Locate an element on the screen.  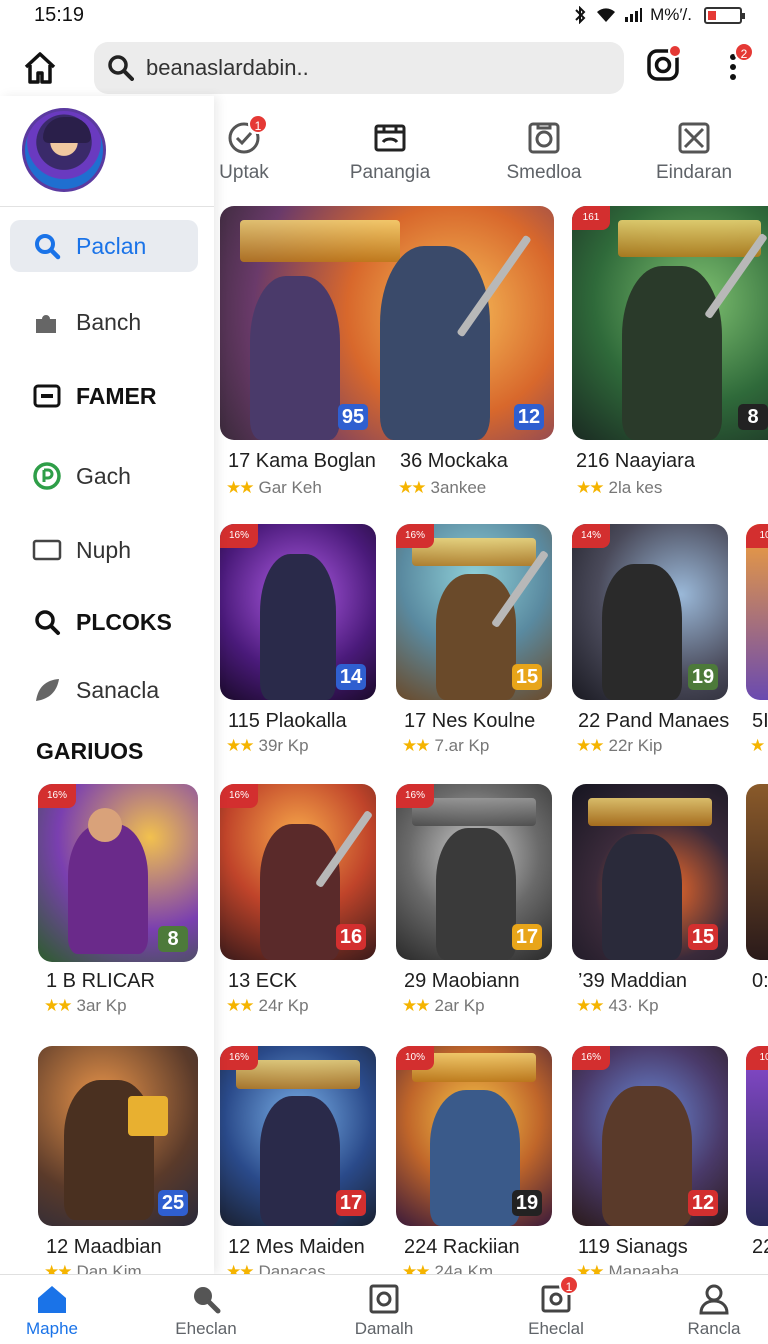
level-badge: 25 is located at coordinates (173, 1203).